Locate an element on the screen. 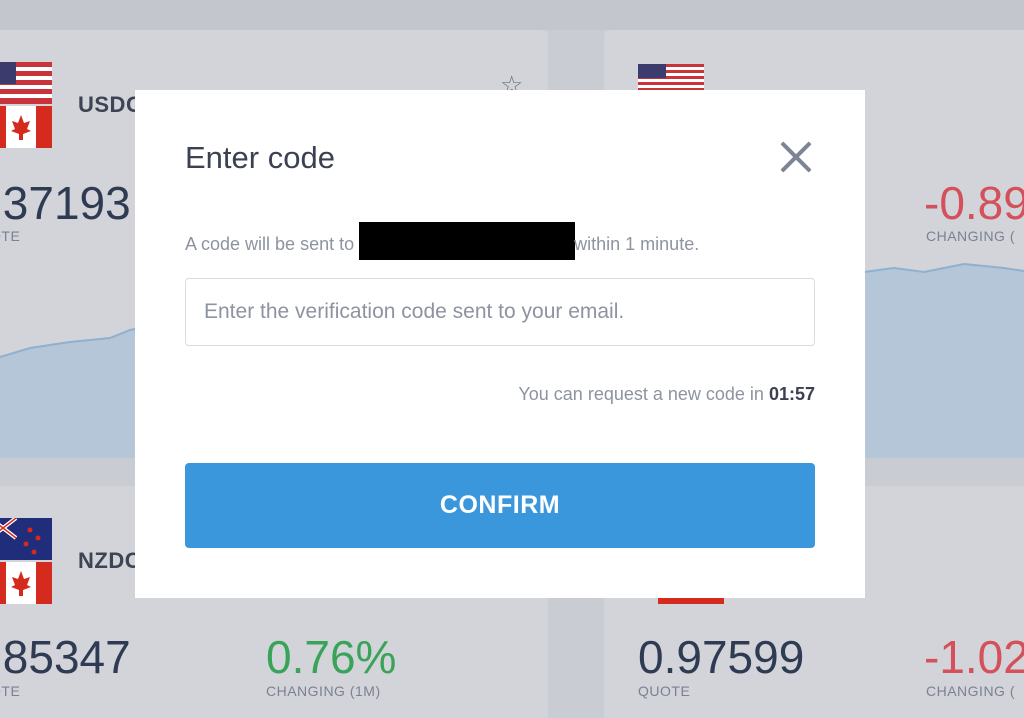 This screenshot has width=1024, height=718. info-text-after: within 1 minute. is located at coordinates (637, 243).